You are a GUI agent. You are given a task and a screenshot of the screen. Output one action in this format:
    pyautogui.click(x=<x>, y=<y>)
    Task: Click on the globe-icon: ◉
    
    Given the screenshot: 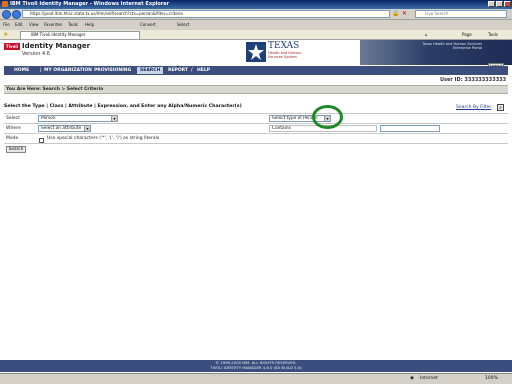 What is the action you would take?
    pyautogui.click(x=412, y=378)
    